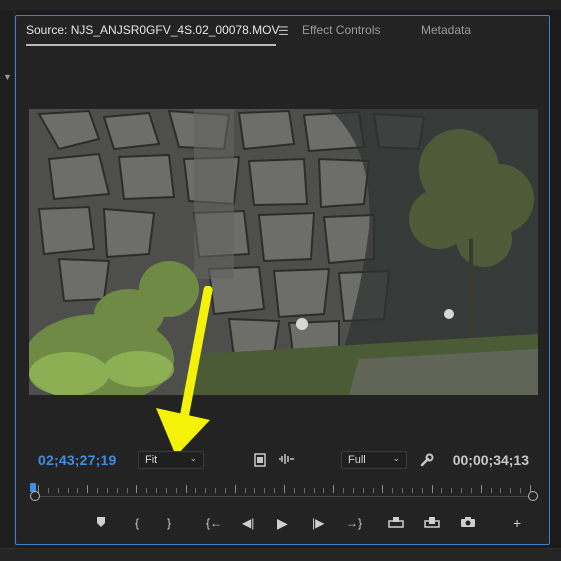 This screenshot has width=561, height=561. What do you see at coordinates (357, 460) in the screenshot?
I see `resolution-value: Full` at bounding box center [357, 460].